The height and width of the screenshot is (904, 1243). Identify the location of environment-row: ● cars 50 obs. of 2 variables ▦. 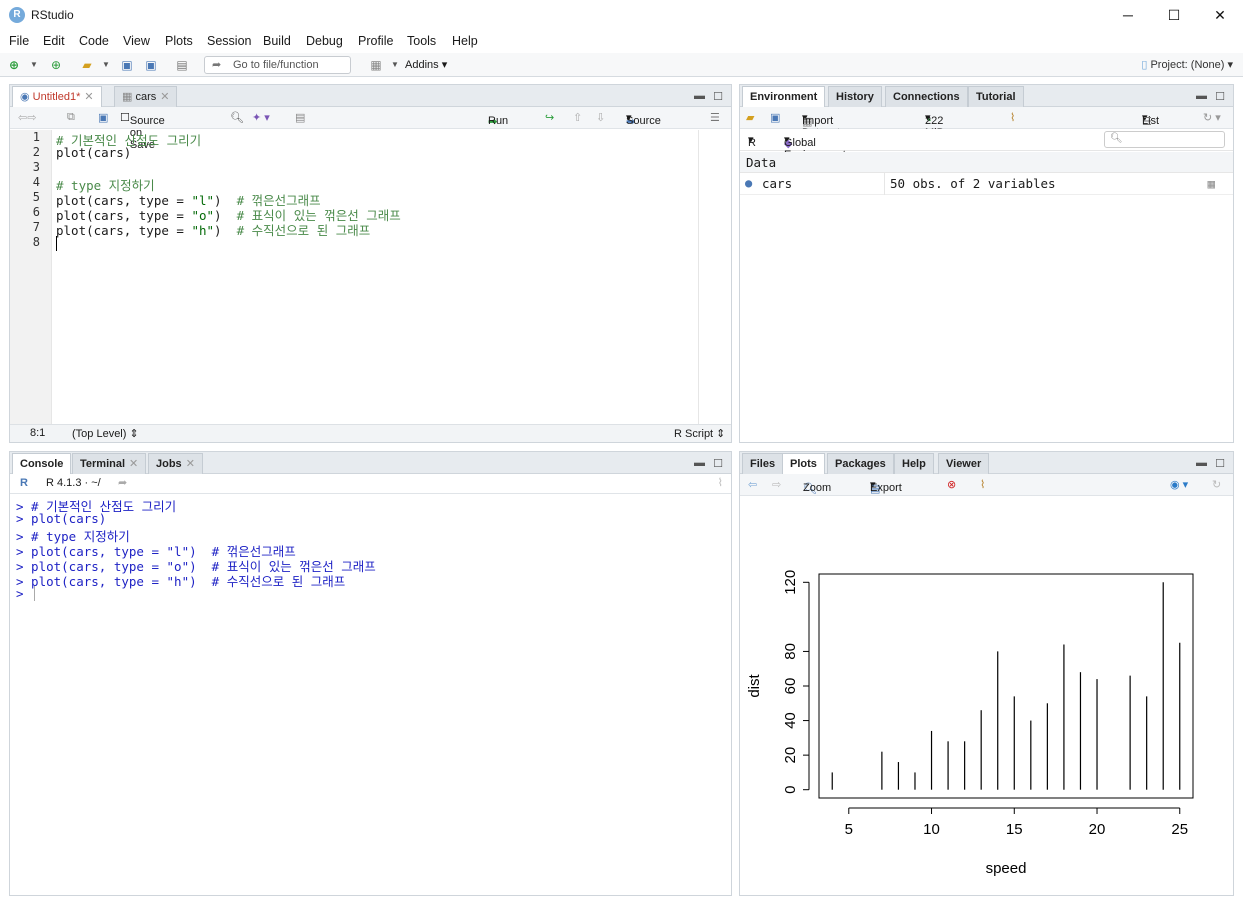
(986, 184).